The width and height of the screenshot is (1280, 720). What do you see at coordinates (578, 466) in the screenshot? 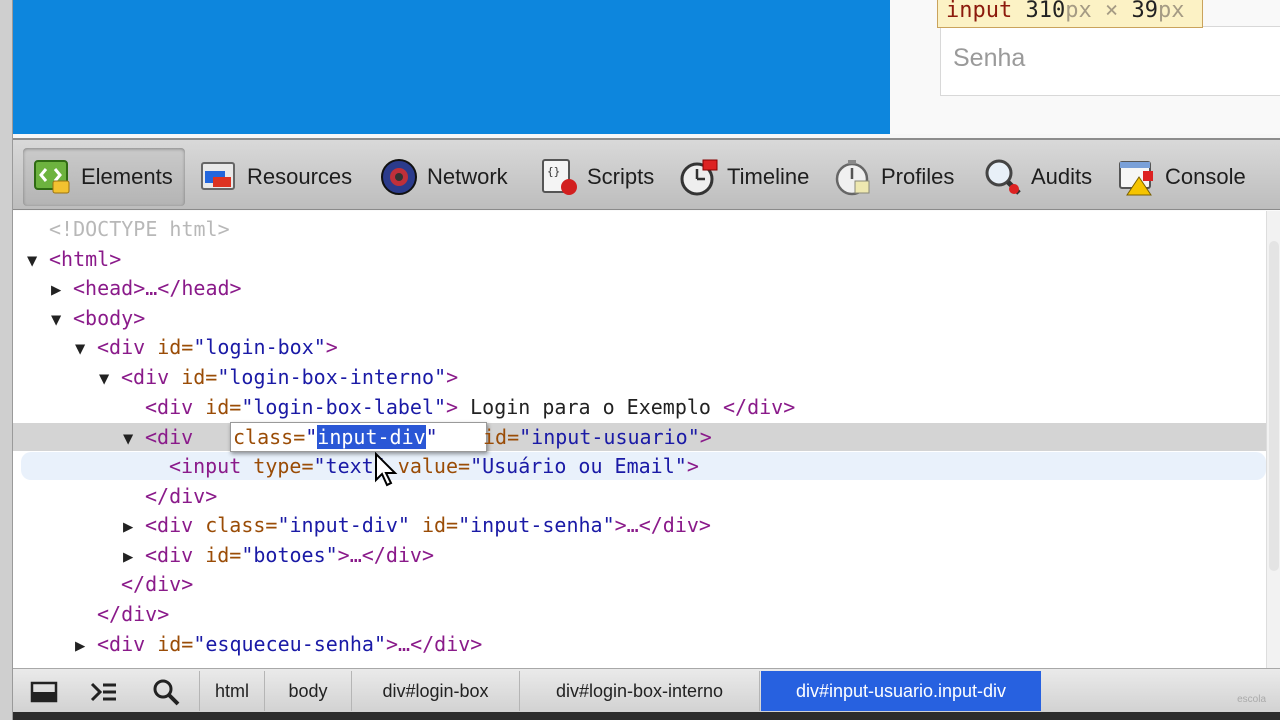
I see `attr-value: "Usuário ou Email"` at bounding box center [578, 466].